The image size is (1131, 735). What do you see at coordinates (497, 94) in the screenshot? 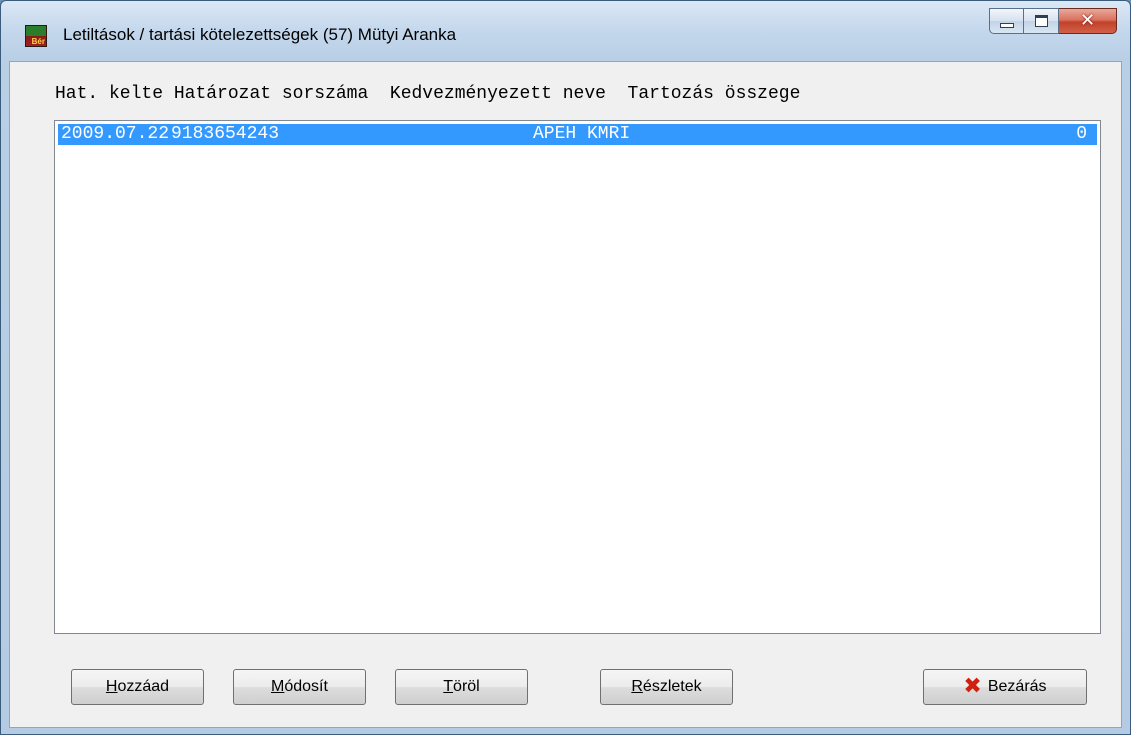
I see `header-beneficiary: Kedvezményezett neve` at bounding box center [497, 94].